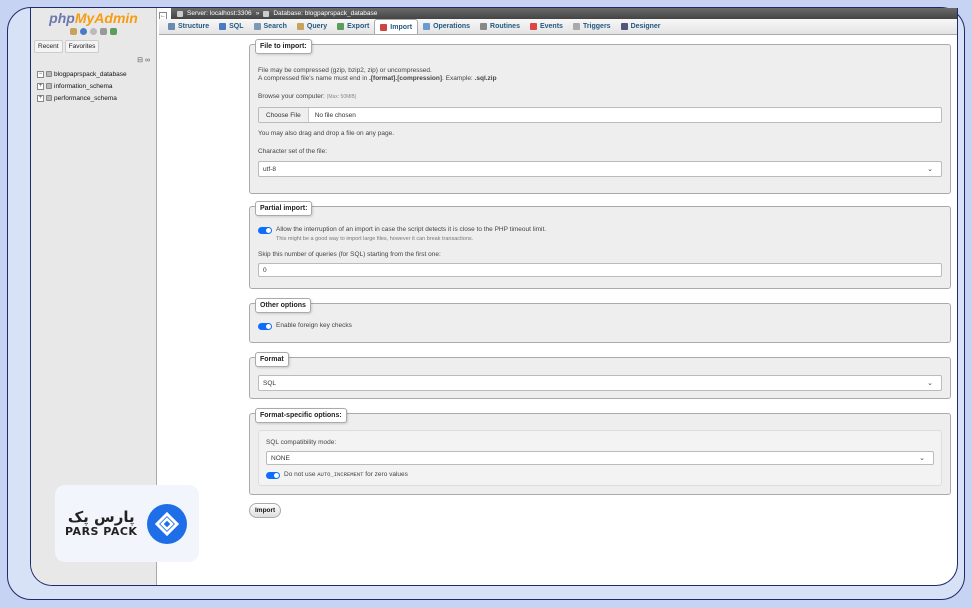 This screenshot has height=608, width=972. What do you see at coordinates (301, 415) in the screenshot?
I see `section-title: Format-specific options:` at bounding box center [301, 415].